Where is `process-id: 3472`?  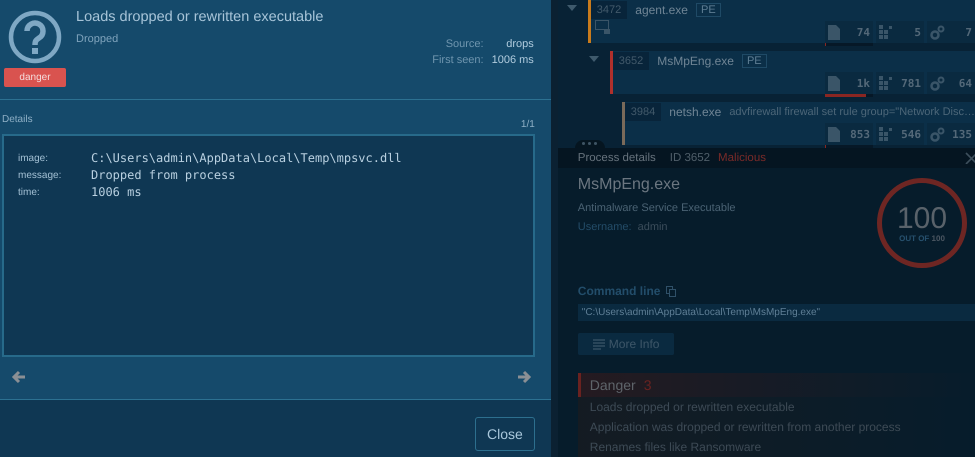
process-id: 3472 is located at coordinates (609, 9).